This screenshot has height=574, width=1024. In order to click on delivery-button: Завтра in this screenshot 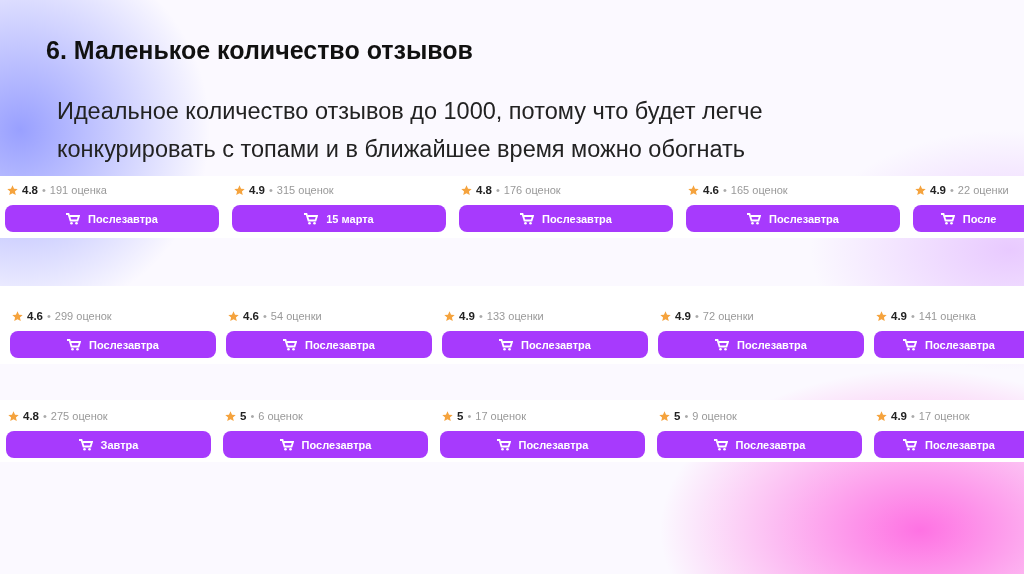, I will do `click(108, 444)`.